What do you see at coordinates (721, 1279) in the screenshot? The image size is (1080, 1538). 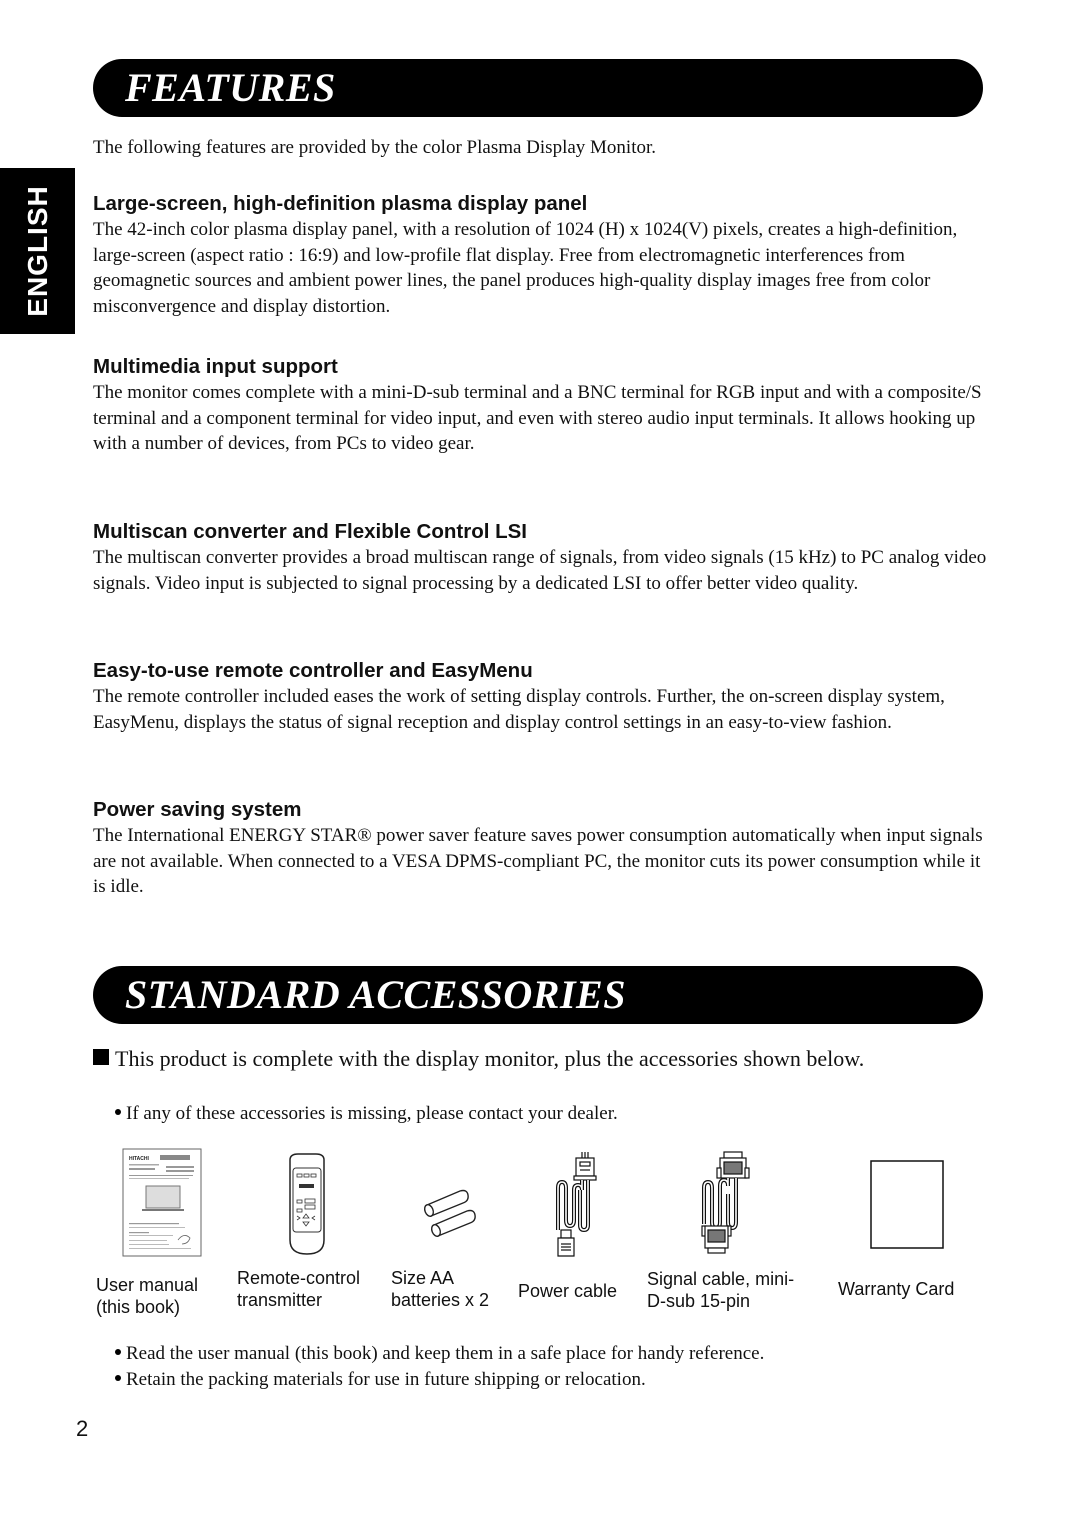 I see `accessory-label-line: Signal cable, mini-` at bounding box center [721, 1279].